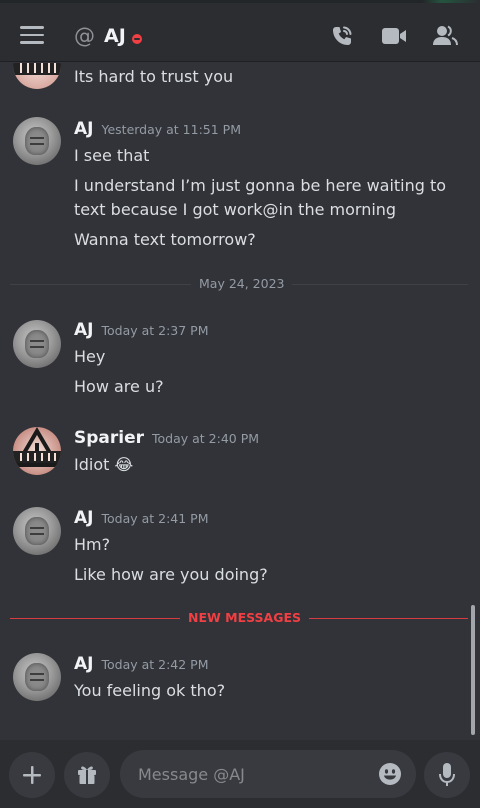 This screenshot has width=480, height=808. I want to click on message-timestamp: Today at 2:40 PM, so click(206, 438).